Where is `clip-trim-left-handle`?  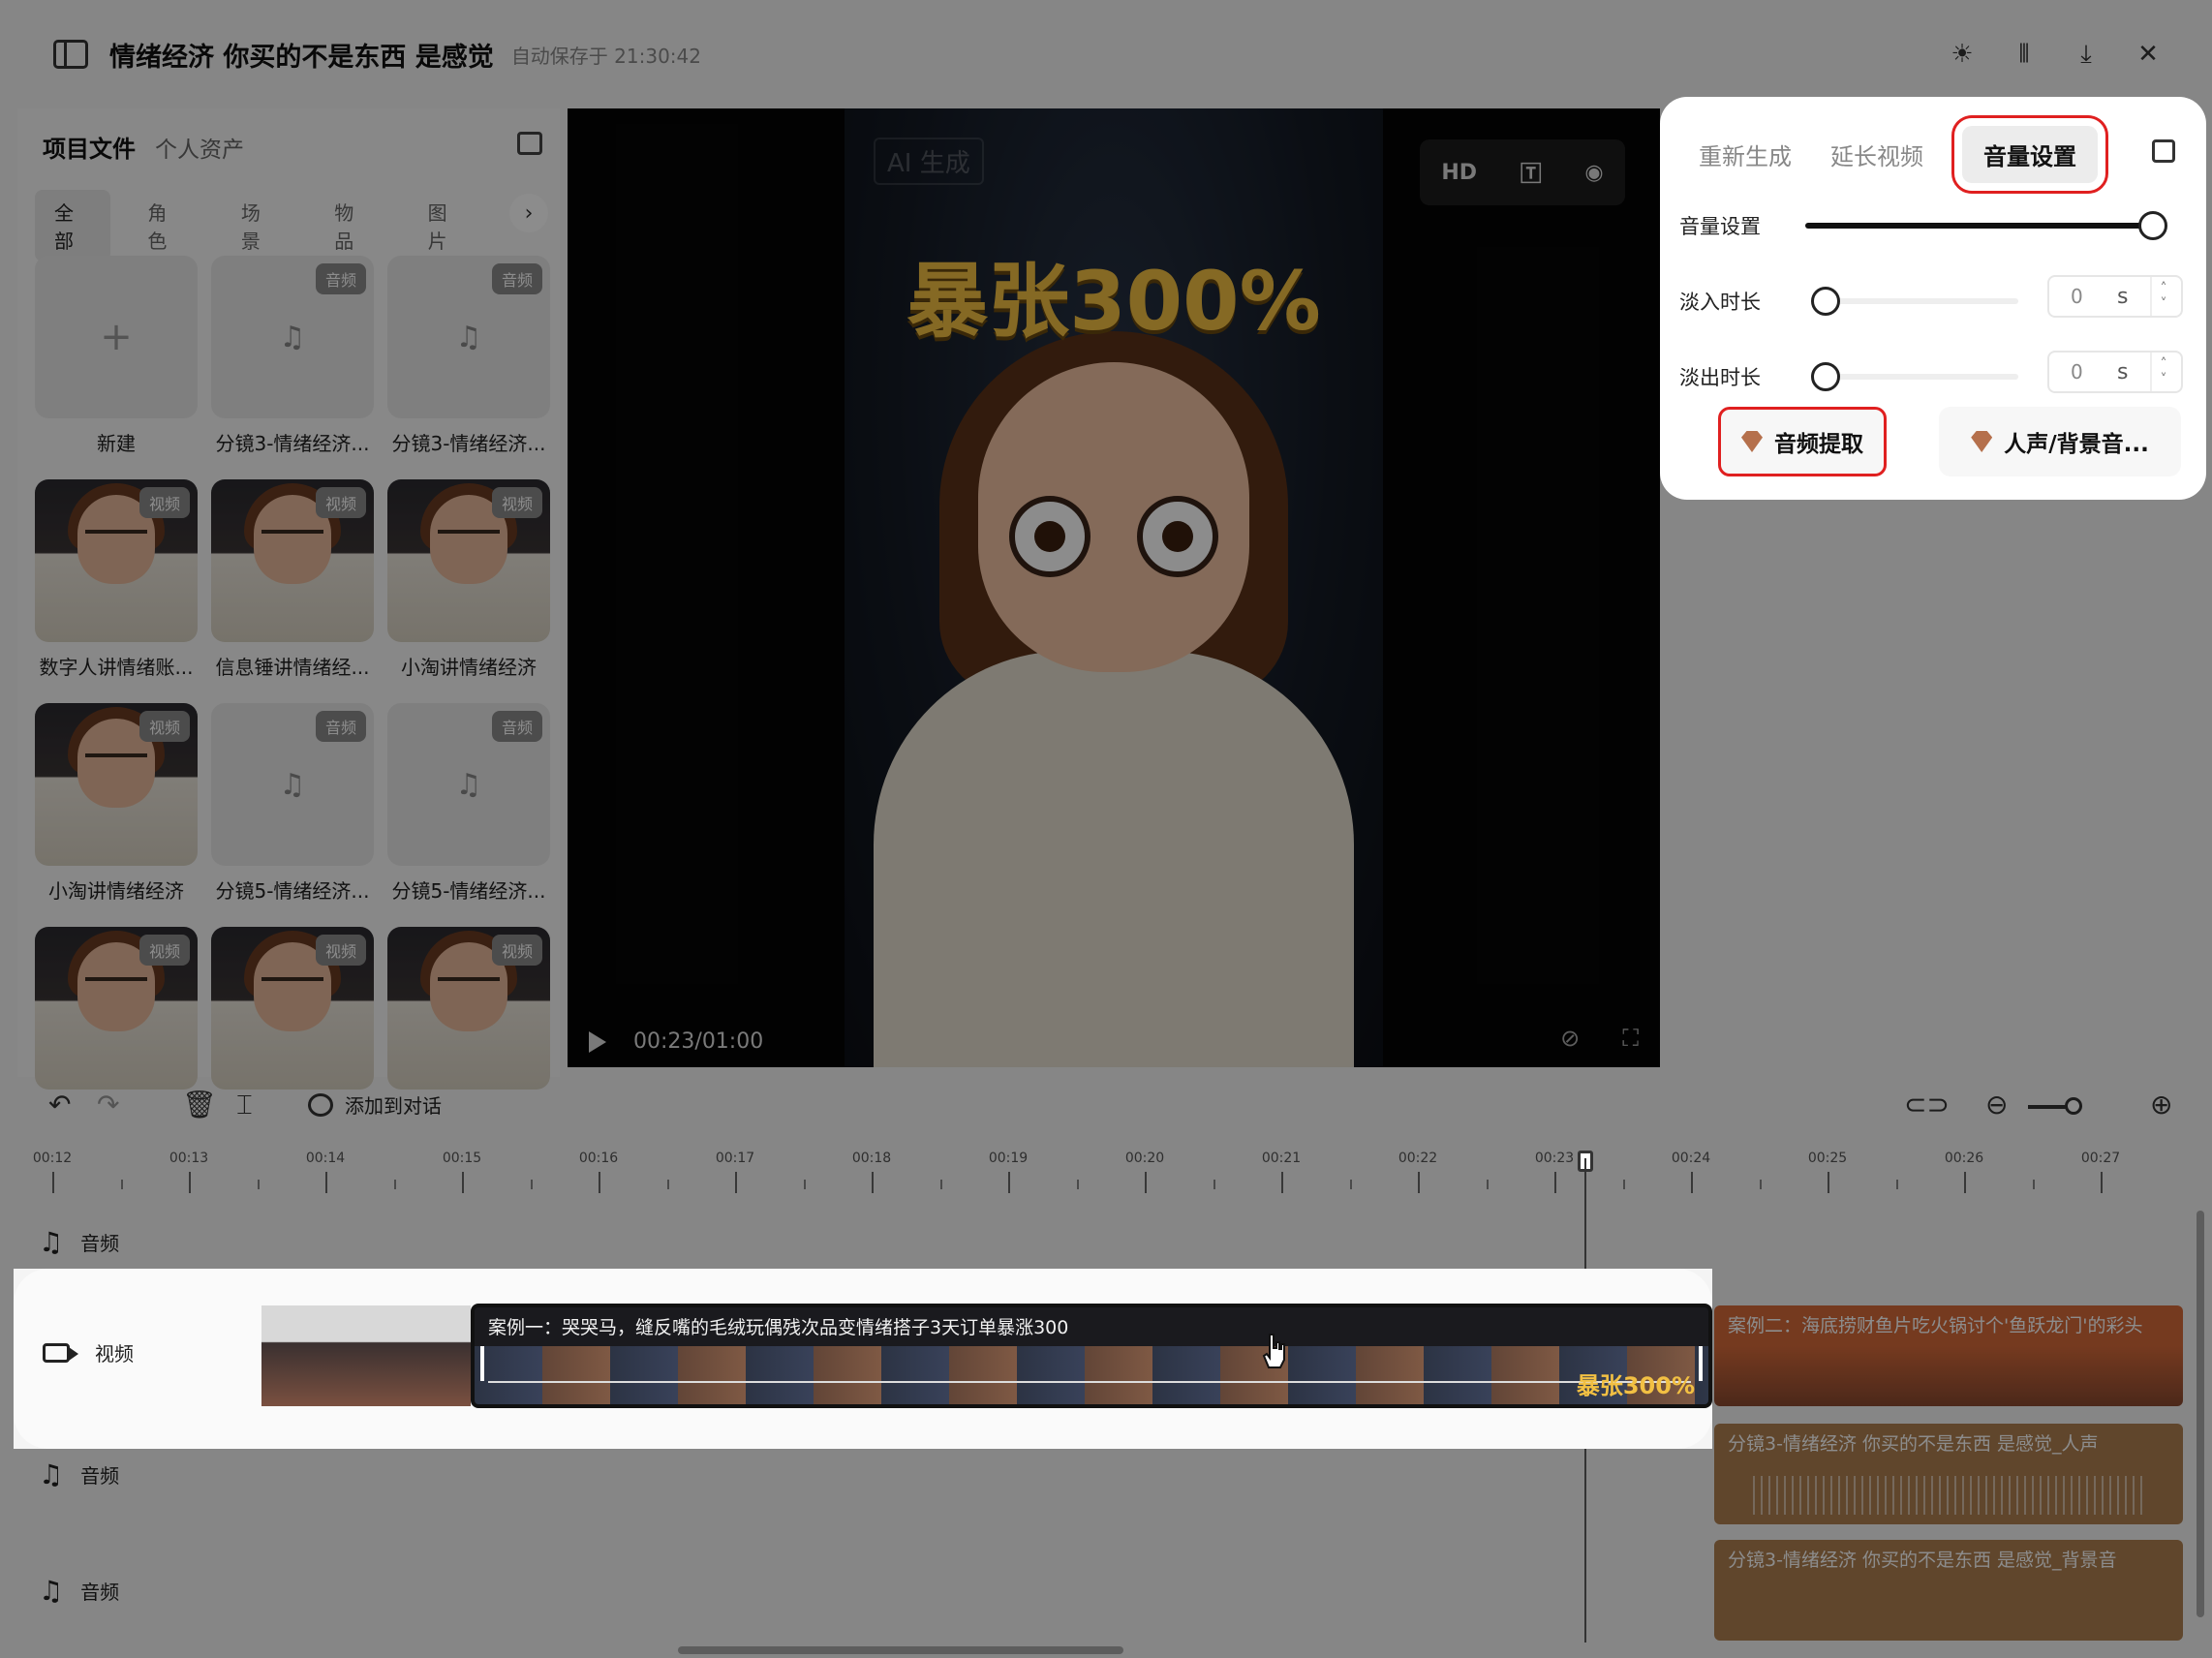
clip-trim-left-handle is located at coordinates (482, 1363).